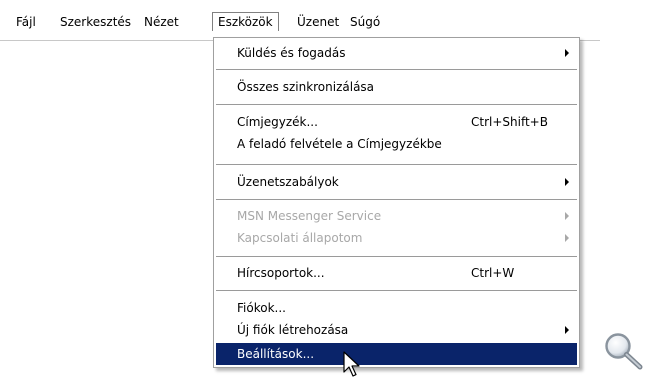  I want to click on menu-item-message-rules: Üzenetszabályok, so click(396, 182).